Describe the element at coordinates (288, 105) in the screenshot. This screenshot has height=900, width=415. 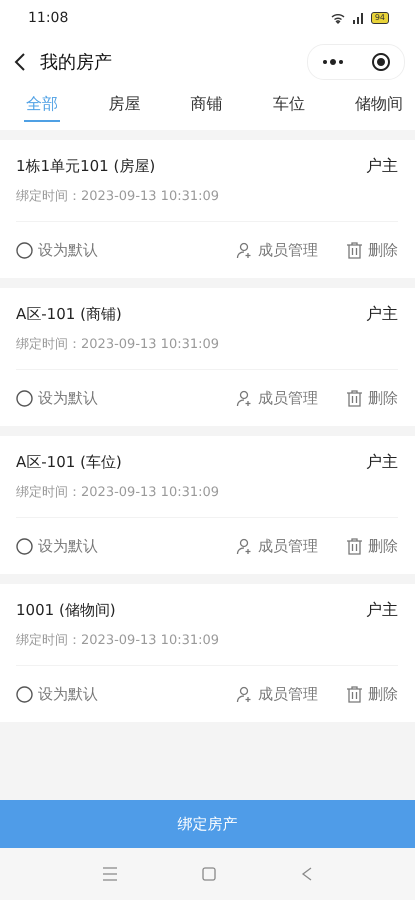
I see `category-tab: 车位` at that location.